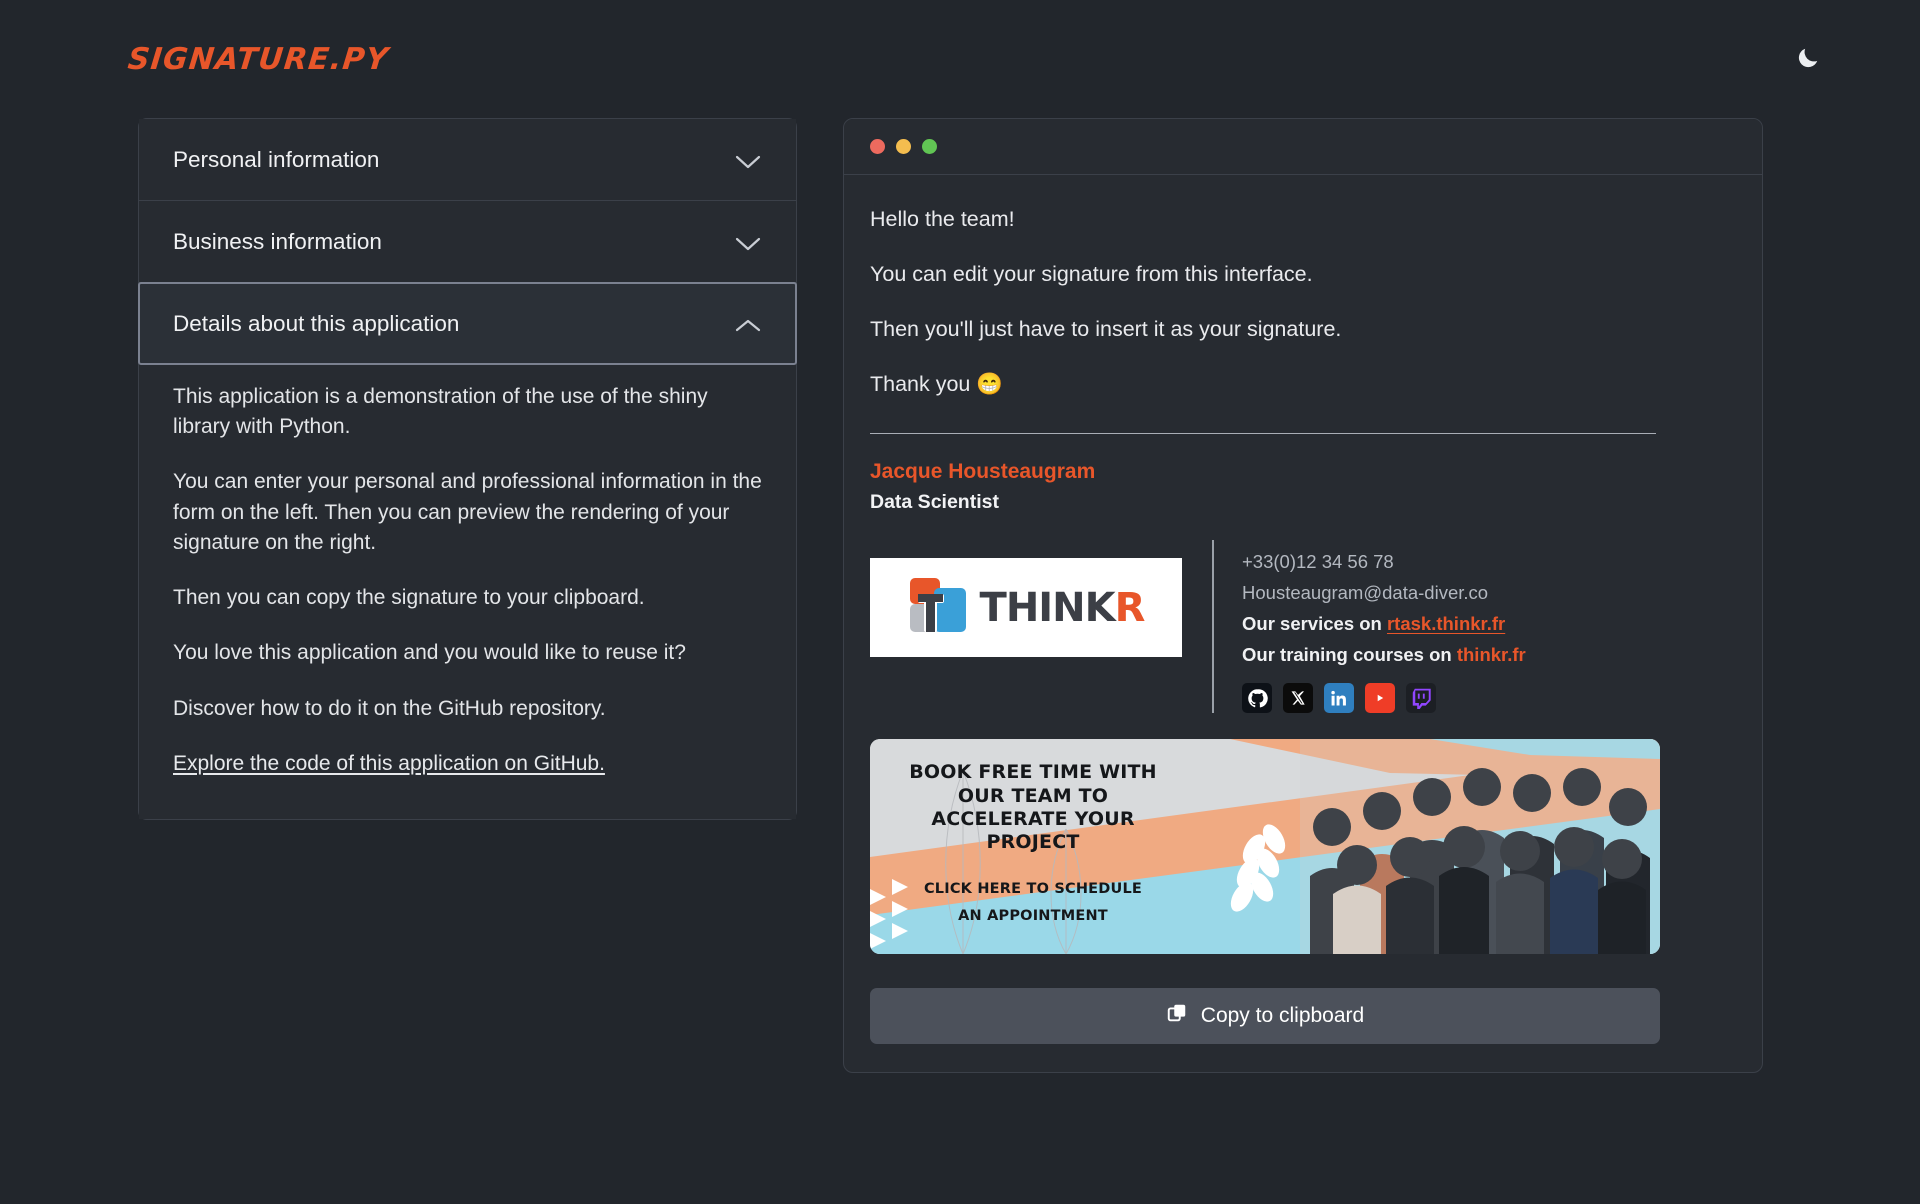  I want to click on contact-services-row: Our services on rtask.thinkr.fr, so click(1384, 623).